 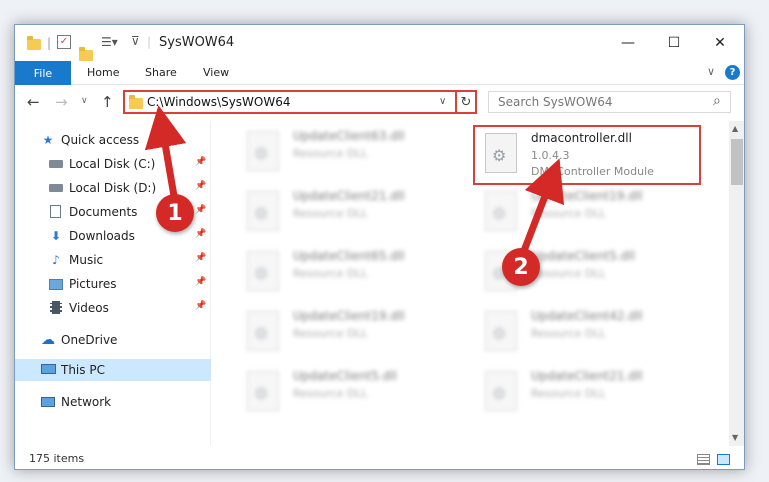 What do you see at coordinates (541, 208) in the screenshot?
I see `arrow-to-dll-file` at bounding box center [541, 208].